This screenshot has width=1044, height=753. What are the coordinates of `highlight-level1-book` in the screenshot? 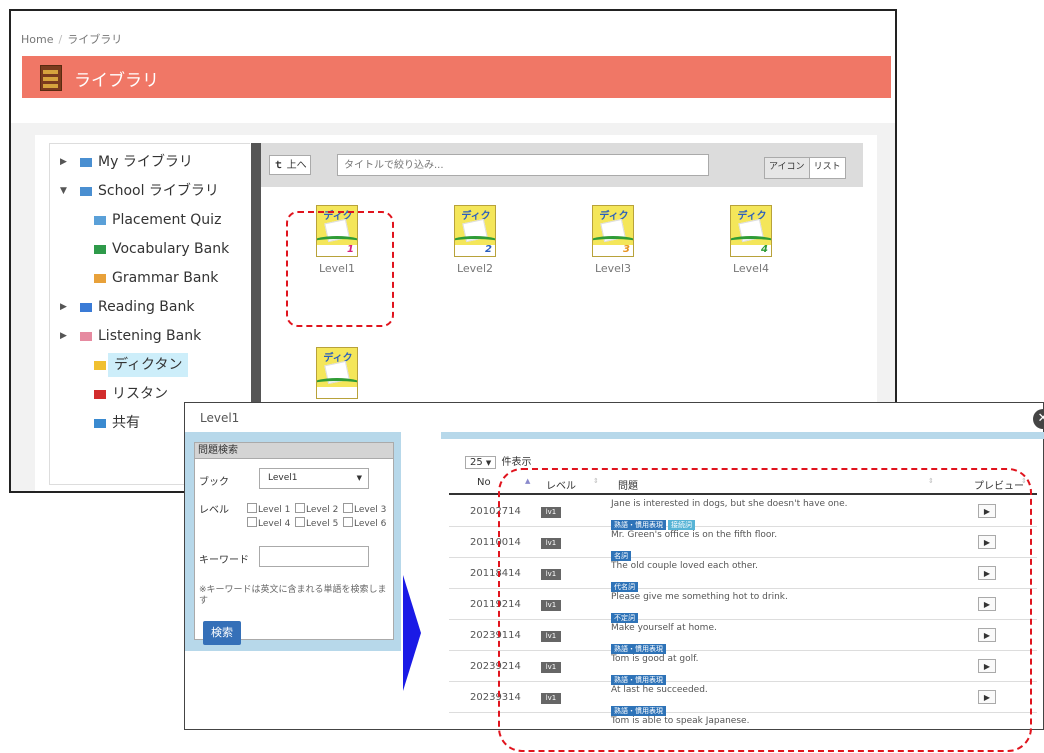 It's located at (340, 269).